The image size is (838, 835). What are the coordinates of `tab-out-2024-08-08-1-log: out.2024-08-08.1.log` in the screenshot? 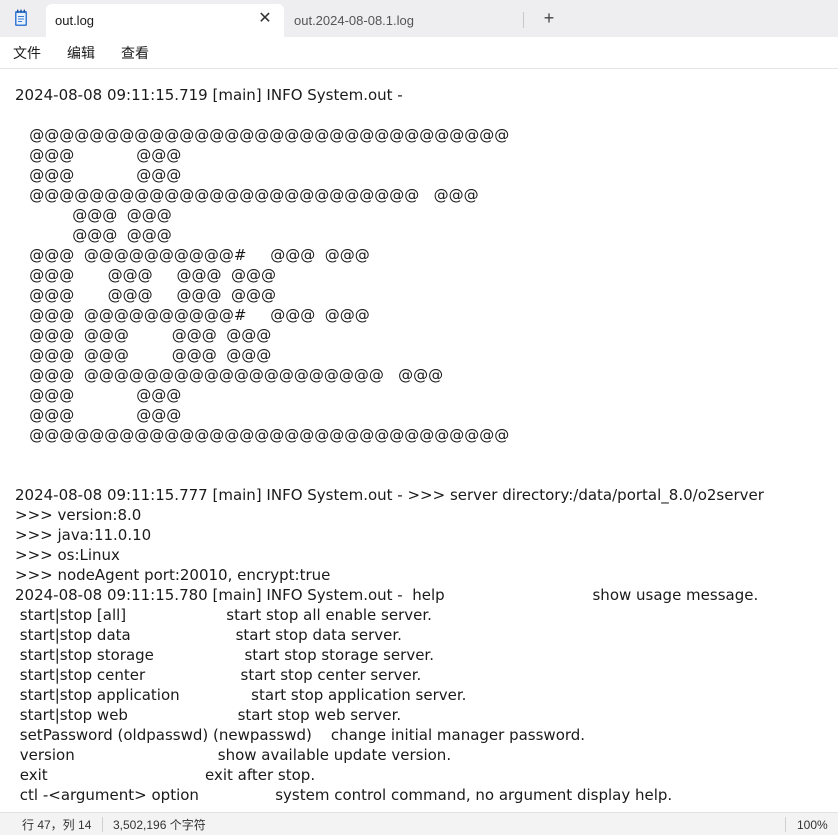 It's located at (405, 20).